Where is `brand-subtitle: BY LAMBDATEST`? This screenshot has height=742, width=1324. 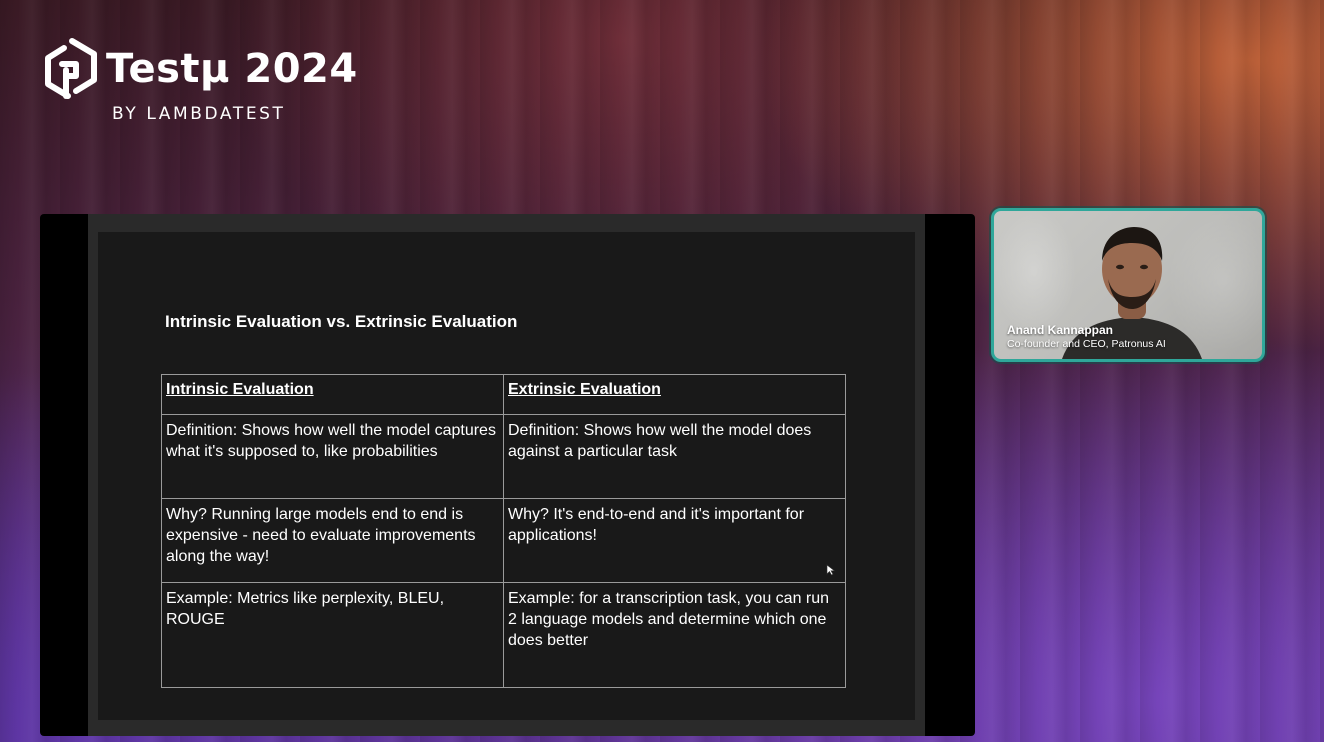
brand-subtitle: BY LAMBDATEST is located at coordinates (199, 114).